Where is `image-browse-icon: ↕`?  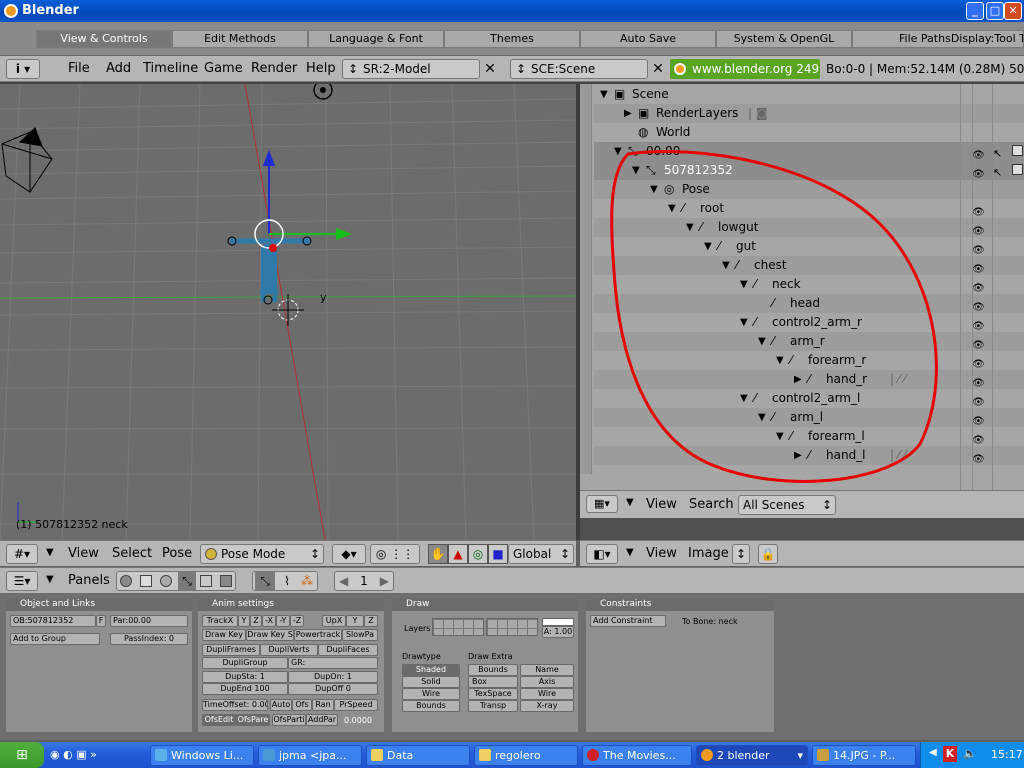 image-browse-icon: ↕ is located at coordinates (741, 554).